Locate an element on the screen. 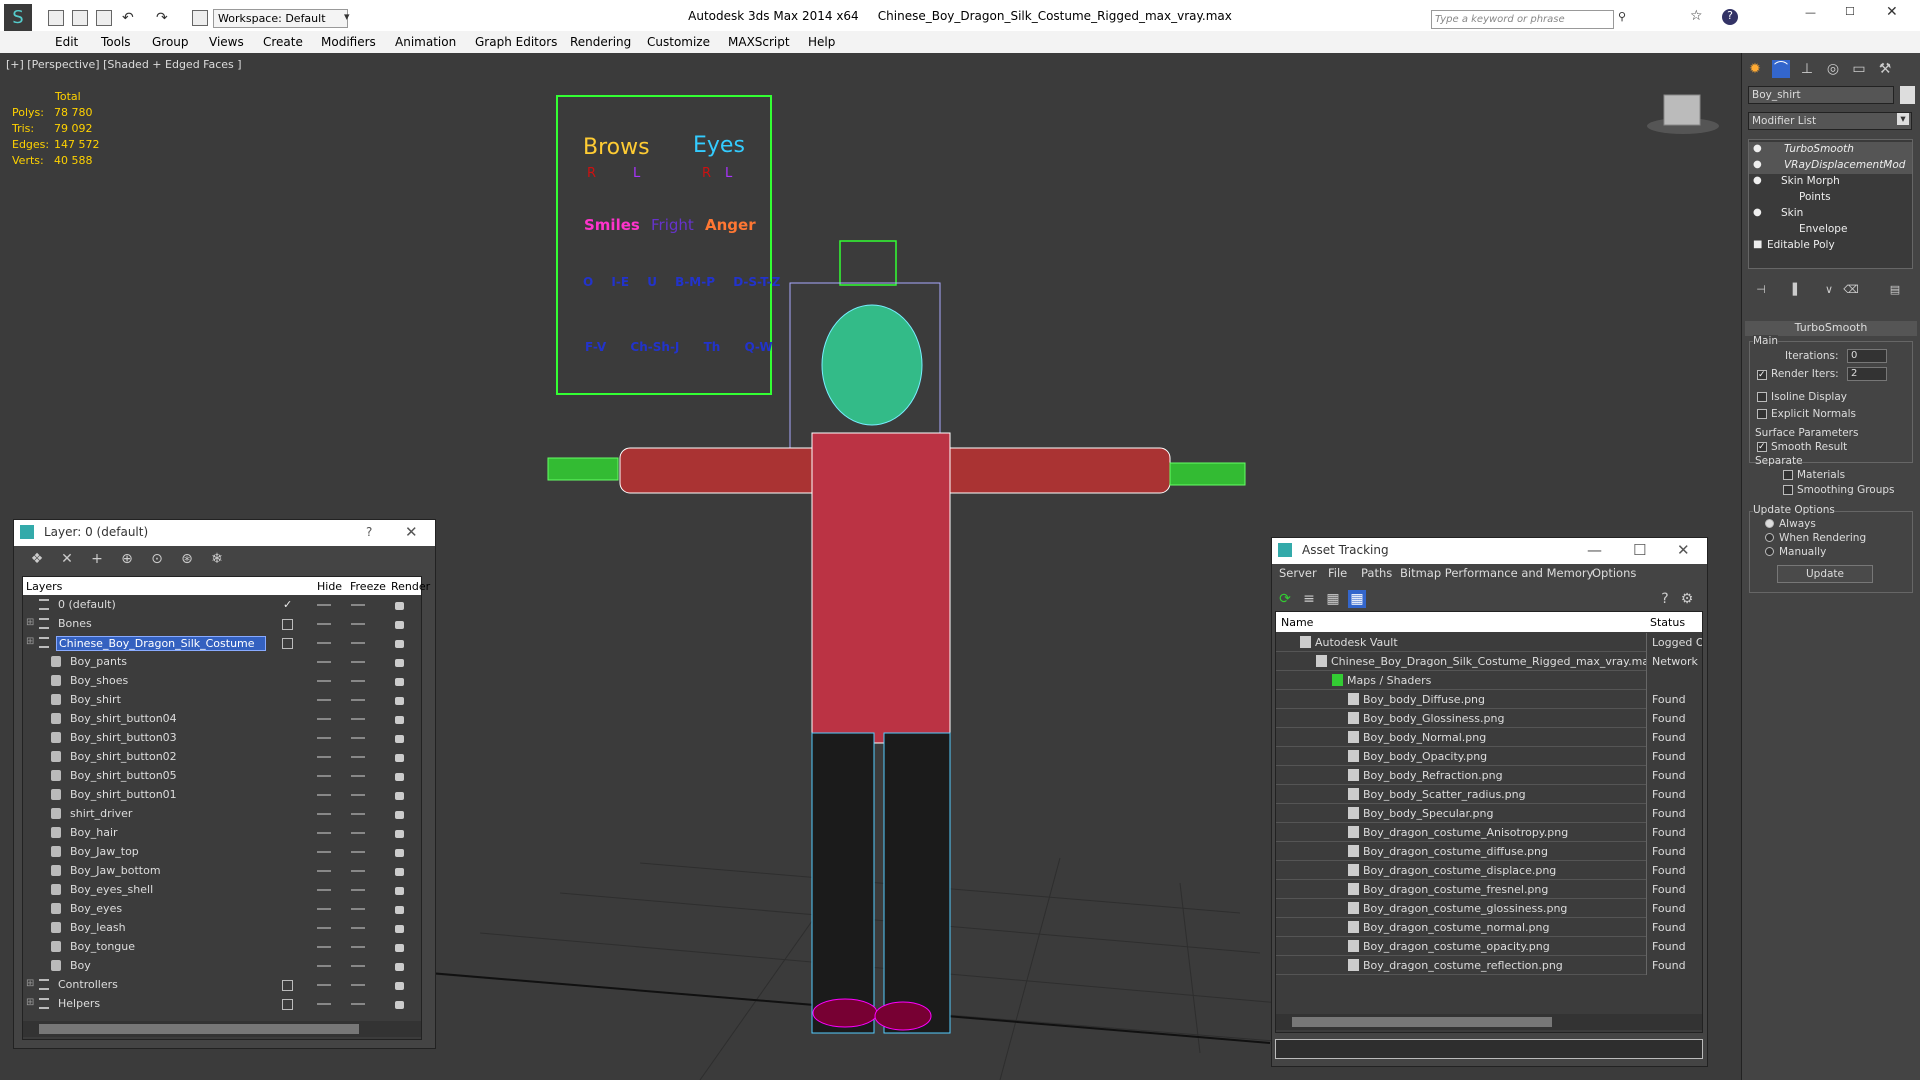  modifier-list-dropdown: Modifier List ▾ is located at coordinates (1830, 121).